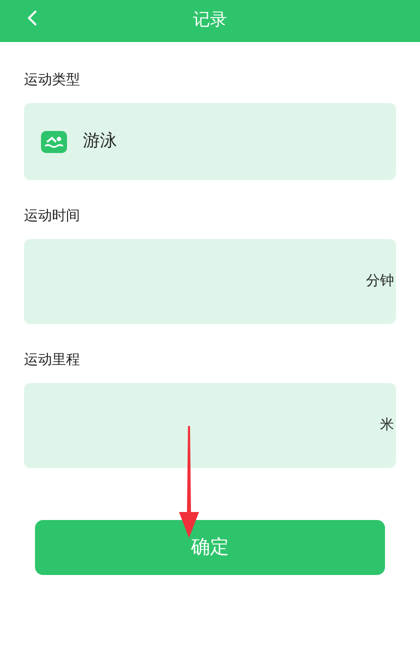  What do you see at coordinates (52, 360) in the screenshot?
I see `field-label: 运动里程` at bounding box center [52, 360].